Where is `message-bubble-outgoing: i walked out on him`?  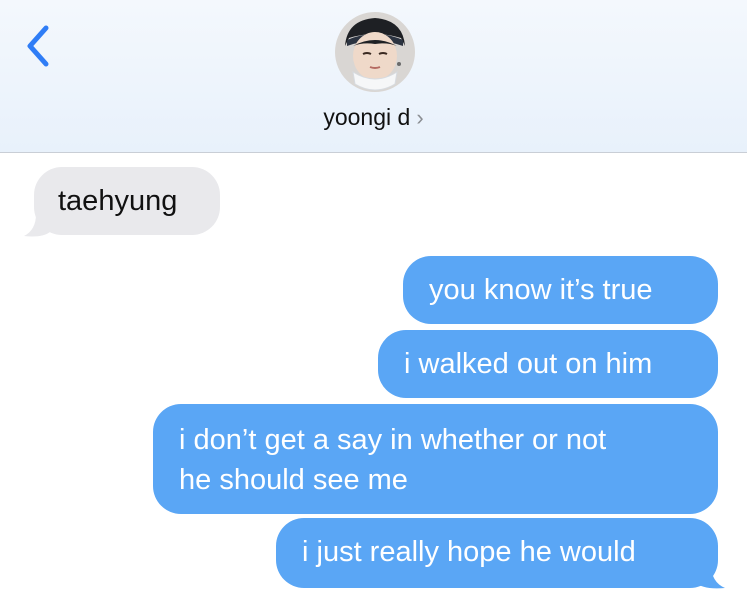 message-bubble-outgoing: i walked out on him is located at coordinates (548, 364).